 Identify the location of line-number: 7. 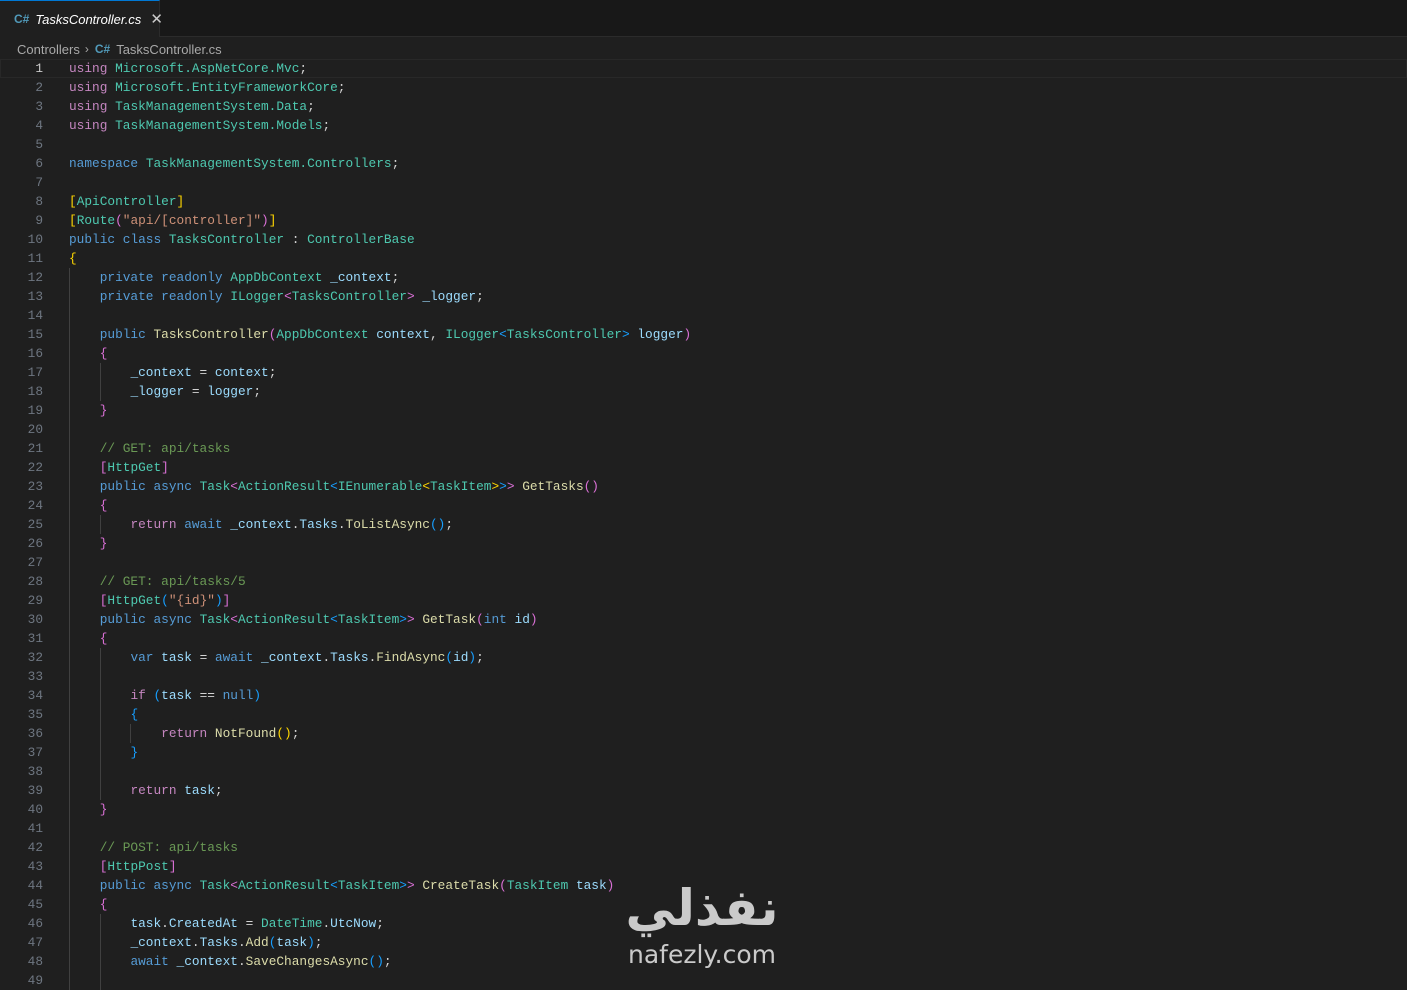
(39, 182).